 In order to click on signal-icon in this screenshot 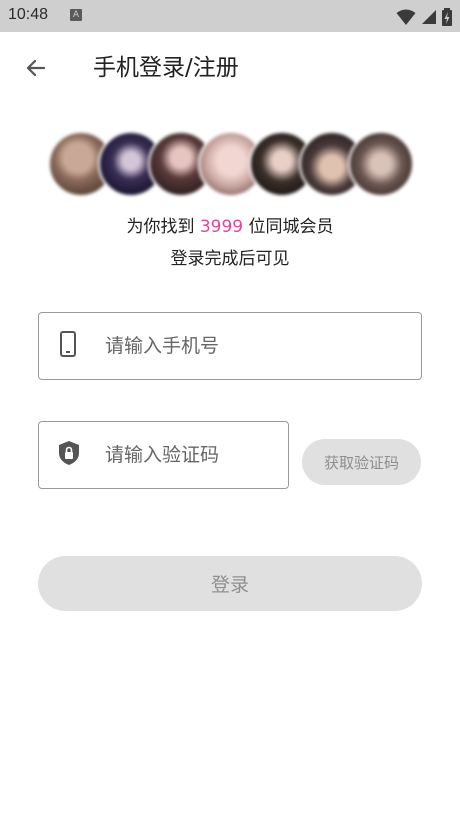, I will do `click(428, 16)`.